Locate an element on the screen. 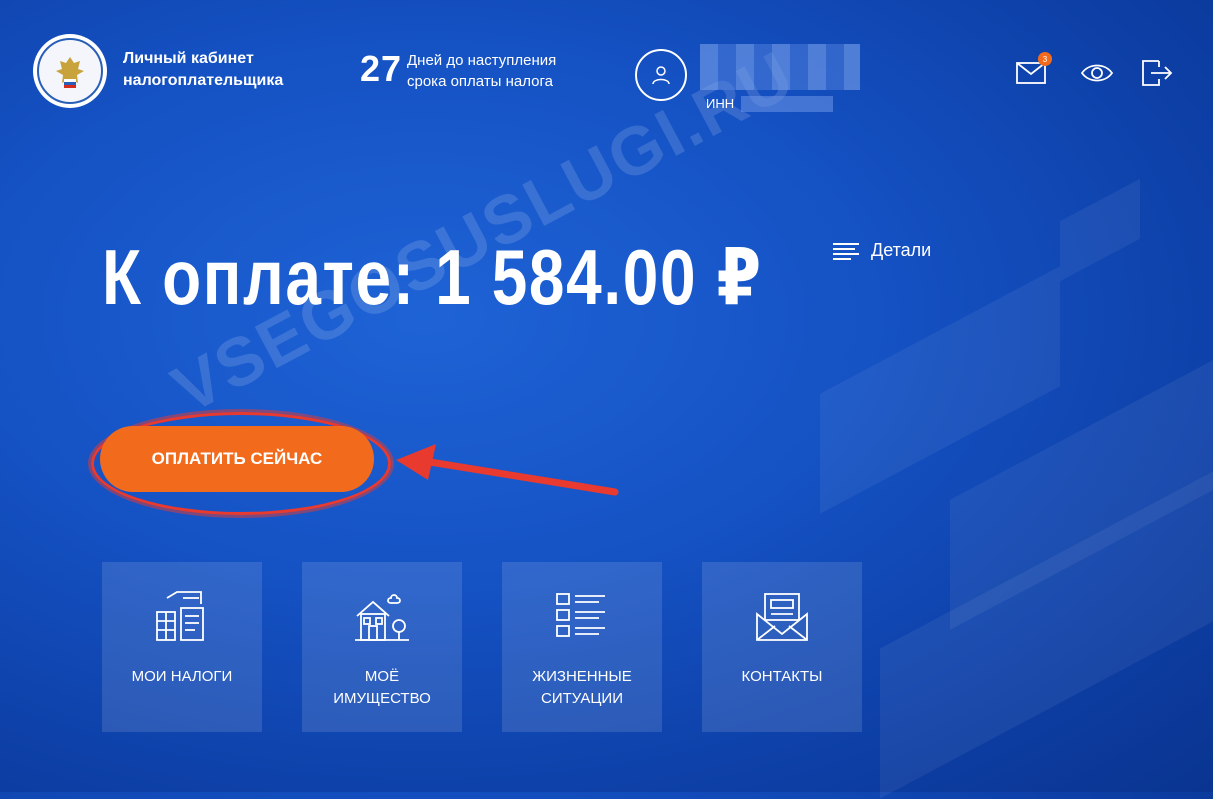  visibility-button is located at coordinates (1097, 73).